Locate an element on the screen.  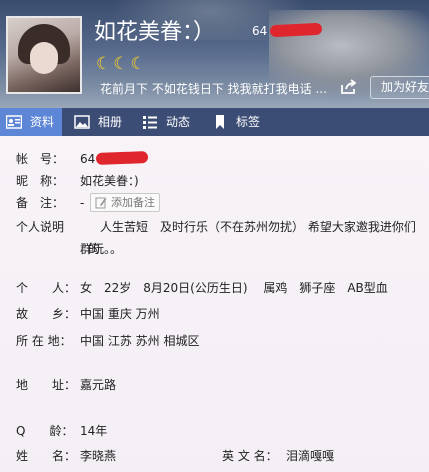
note-value: - is located at coordinates (82, 203).